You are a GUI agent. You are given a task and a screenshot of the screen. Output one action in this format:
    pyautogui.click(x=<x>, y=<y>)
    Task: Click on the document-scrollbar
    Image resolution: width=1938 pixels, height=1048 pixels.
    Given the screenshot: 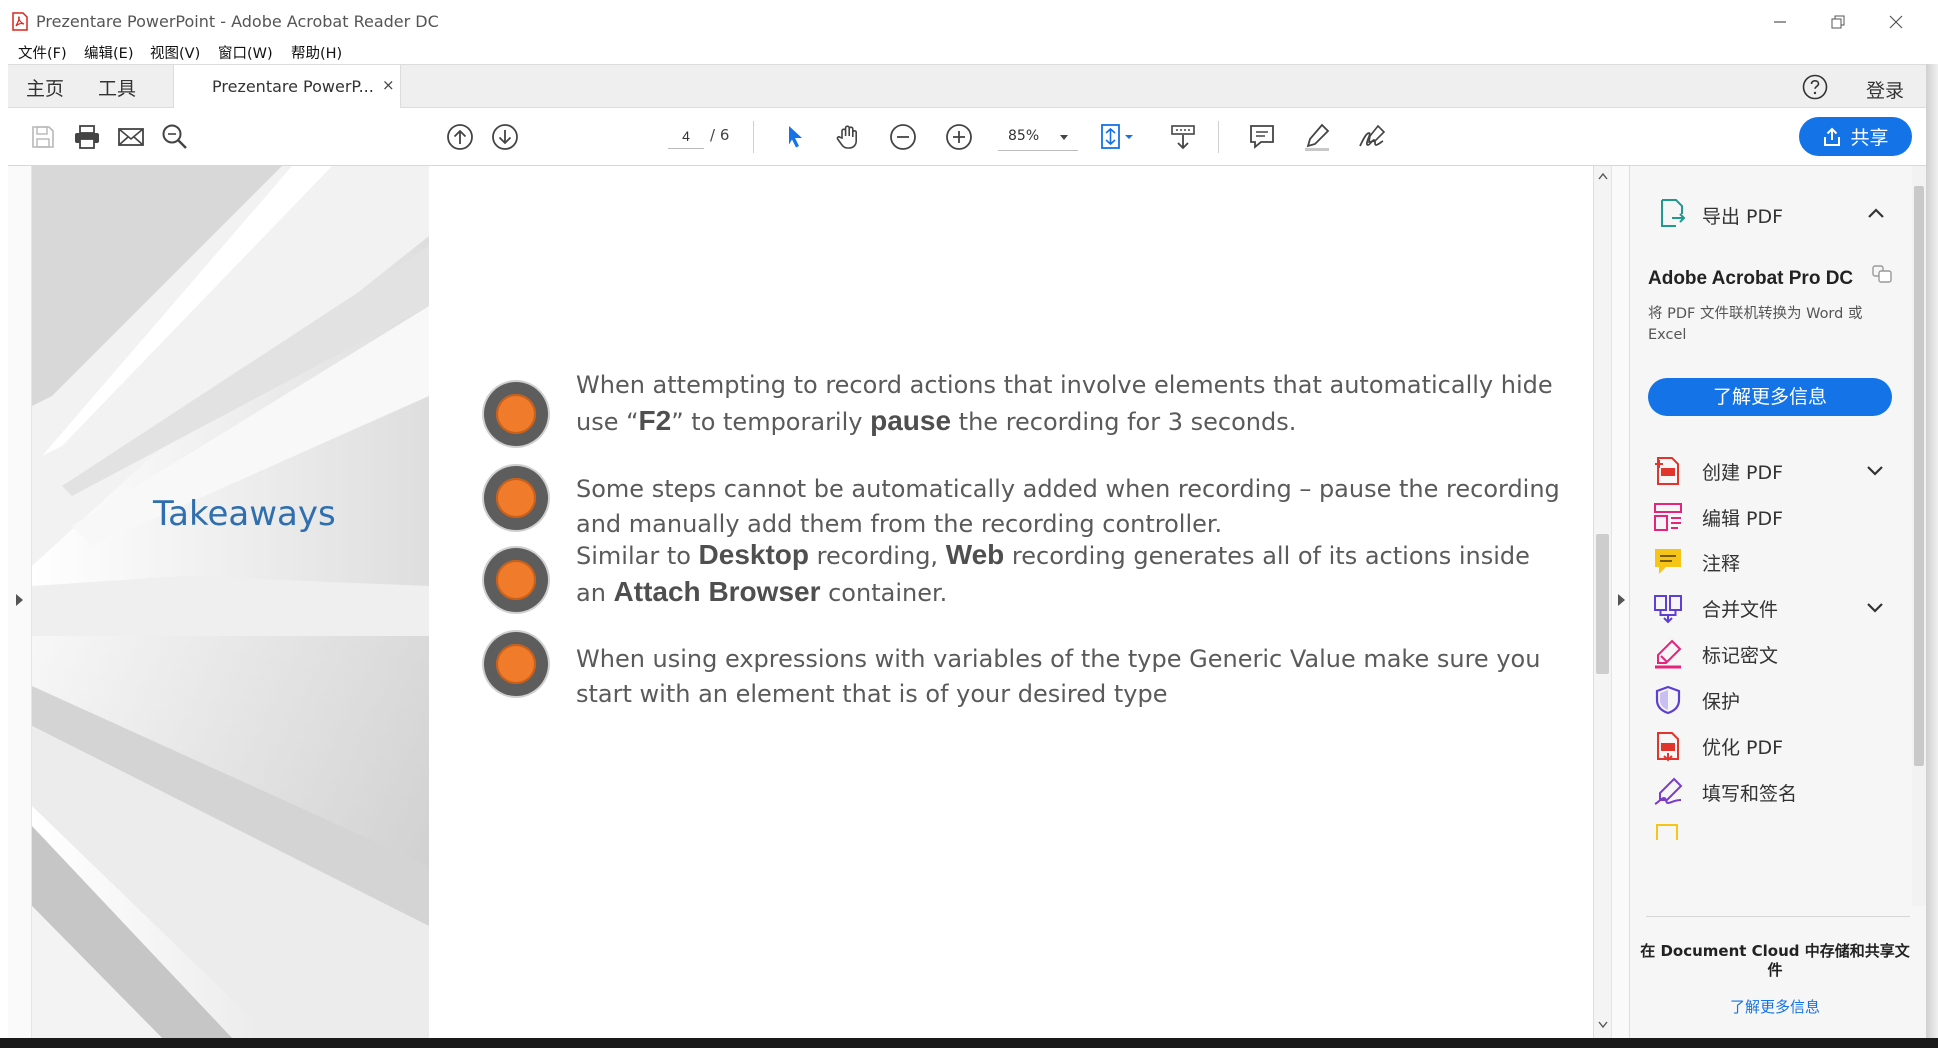 What is the action you would take?
    pyautogui.click(x=1602, y=602)
    